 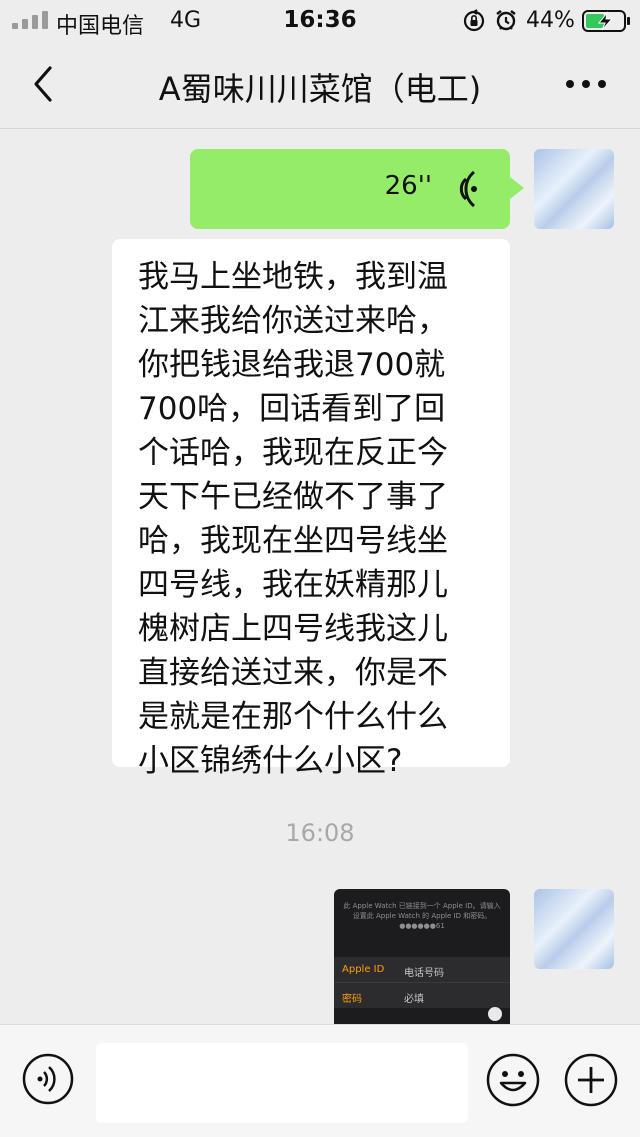 I want to click on message-line: 你把钱退给我退700就, so click(x=292, y=365).